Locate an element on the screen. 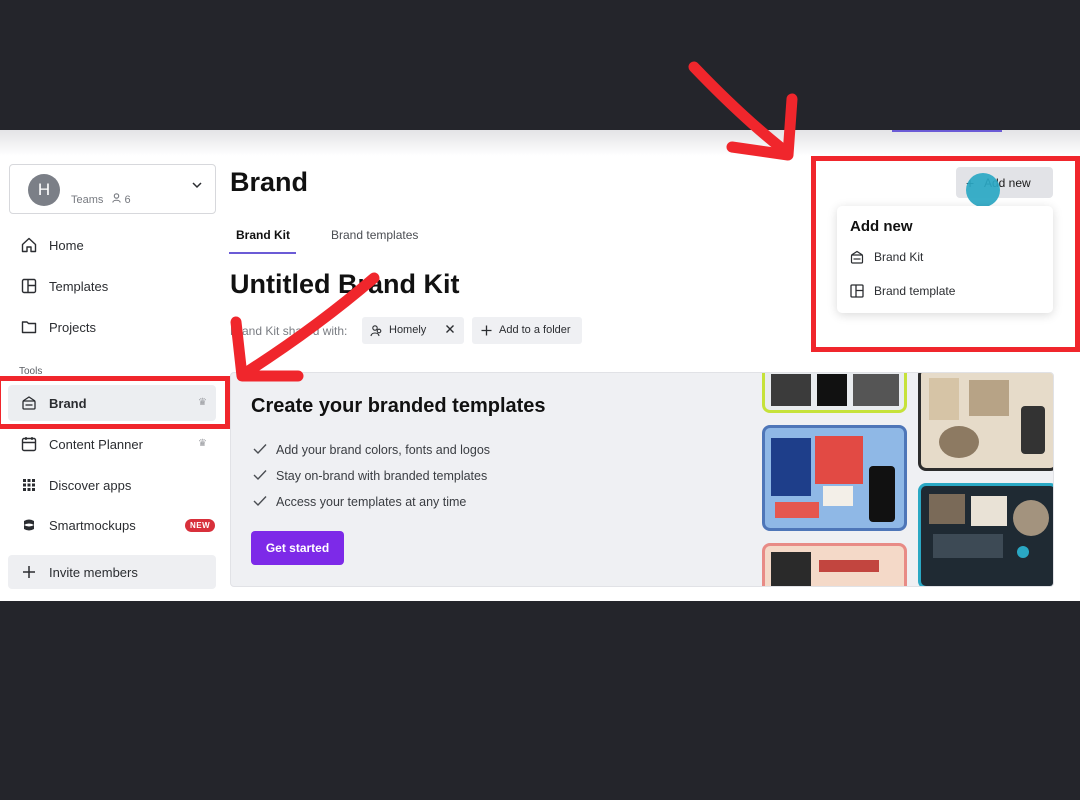 This screenshot has width=1080, height=800. invite-members-label: Invite members is located at coordinates (93, 572).